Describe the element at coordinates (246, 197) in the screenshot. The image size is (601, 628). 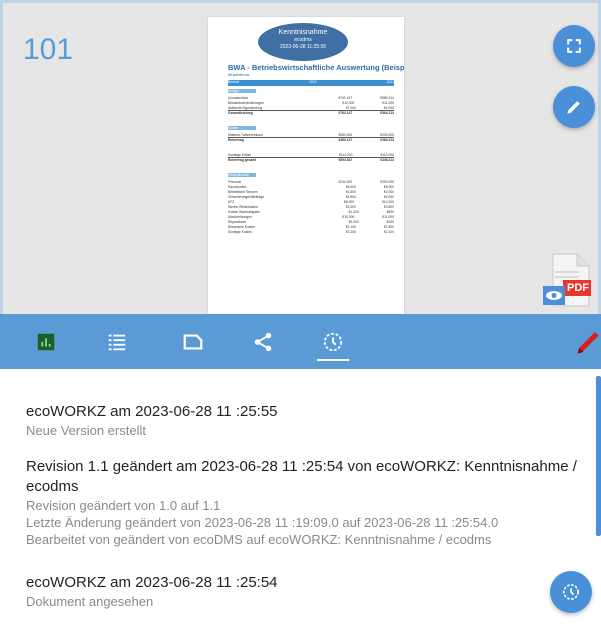
I see `table-cell-label: Versicherungen/Beiträge` at that location.